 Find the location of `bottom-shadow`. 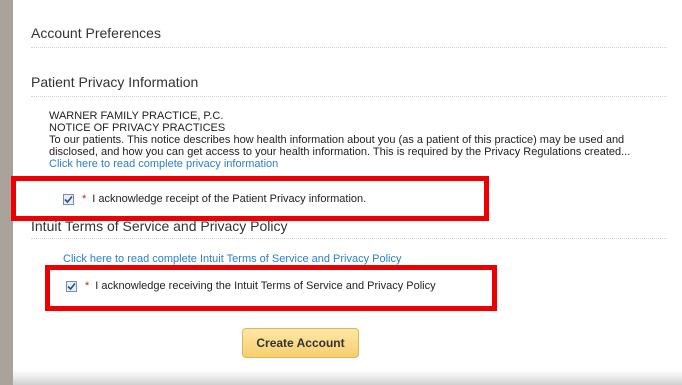

bottom-shadow is located at coordinates (347, 377).